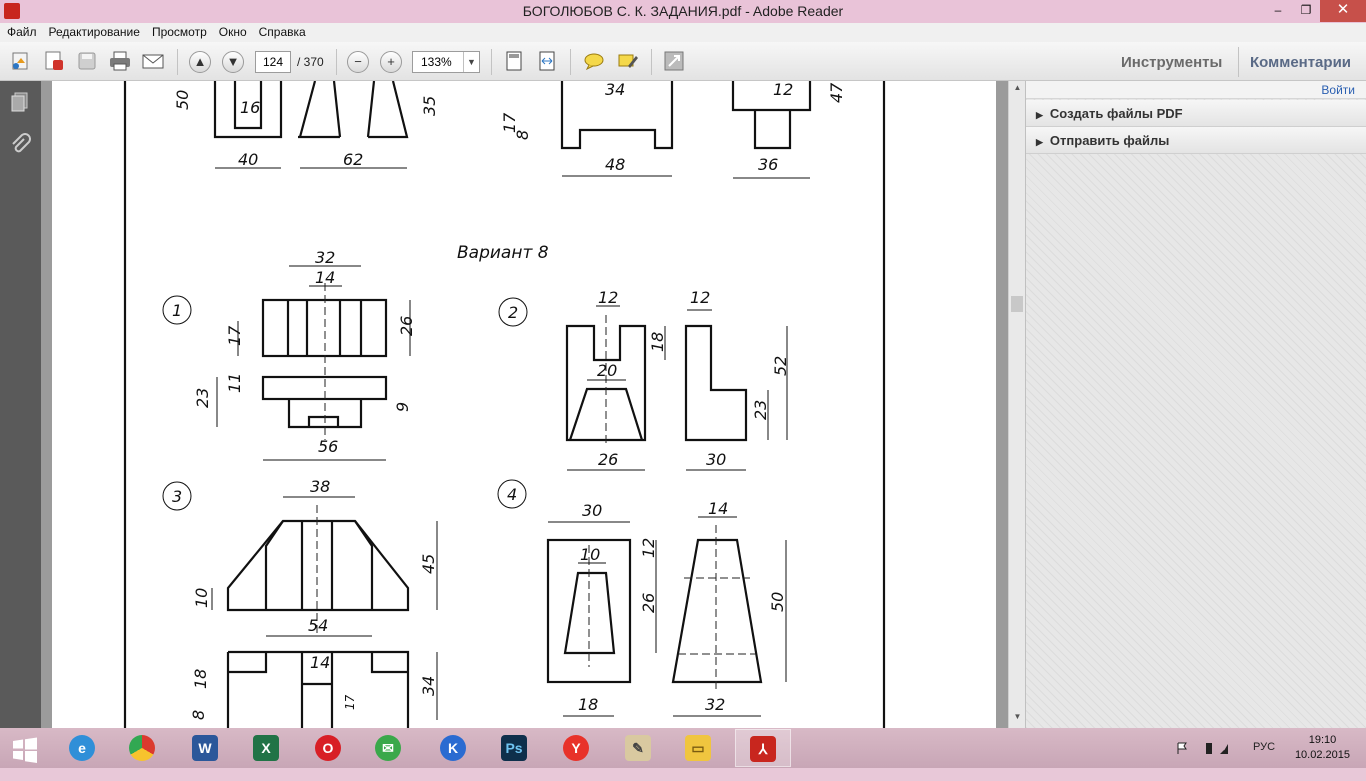 The image size is (1366, 781). What do you see at coordinates (54, 62) in the screenshot?
I see `create-pdf-icon` at bounding box center [54, 62].